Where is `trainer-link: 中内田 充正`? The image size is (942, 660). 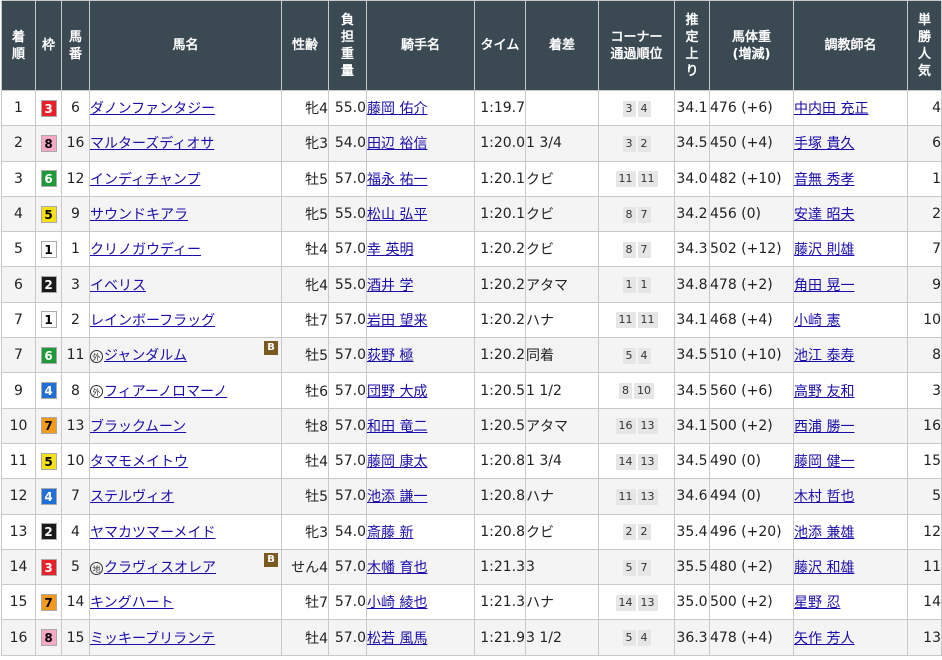
trainer-link: 中内田 充正 is located at coordinates (832, 109).